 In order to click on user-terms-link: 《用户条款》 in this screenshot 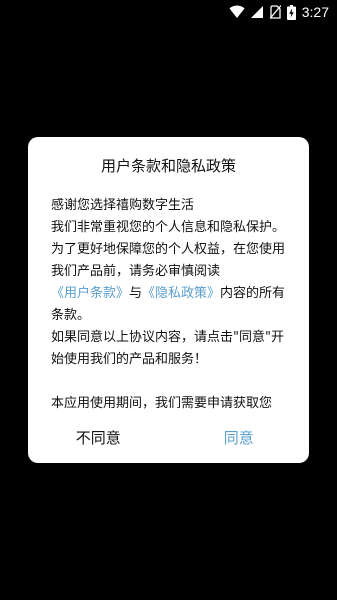, I will do `click(90, 293)`.